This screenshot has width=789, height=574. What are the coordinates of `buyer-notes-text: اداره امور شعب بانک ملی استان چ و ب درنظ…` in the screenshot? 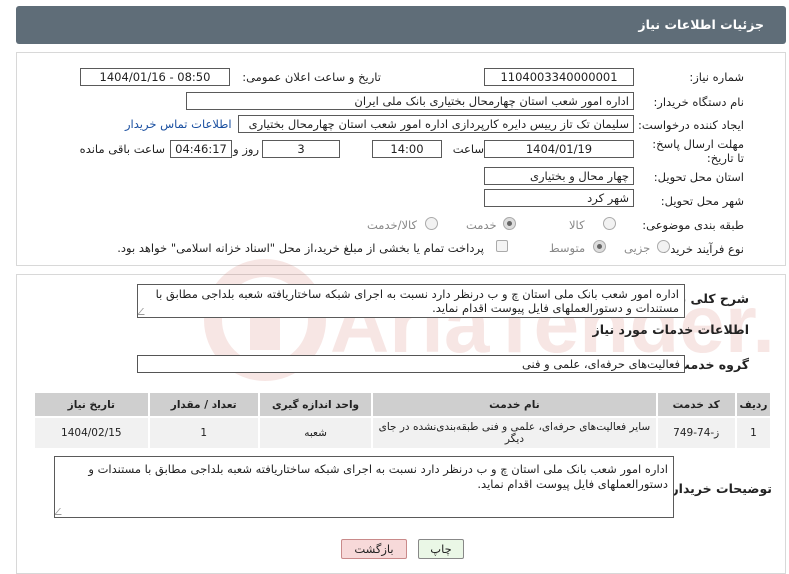 It's located at (378, 476).